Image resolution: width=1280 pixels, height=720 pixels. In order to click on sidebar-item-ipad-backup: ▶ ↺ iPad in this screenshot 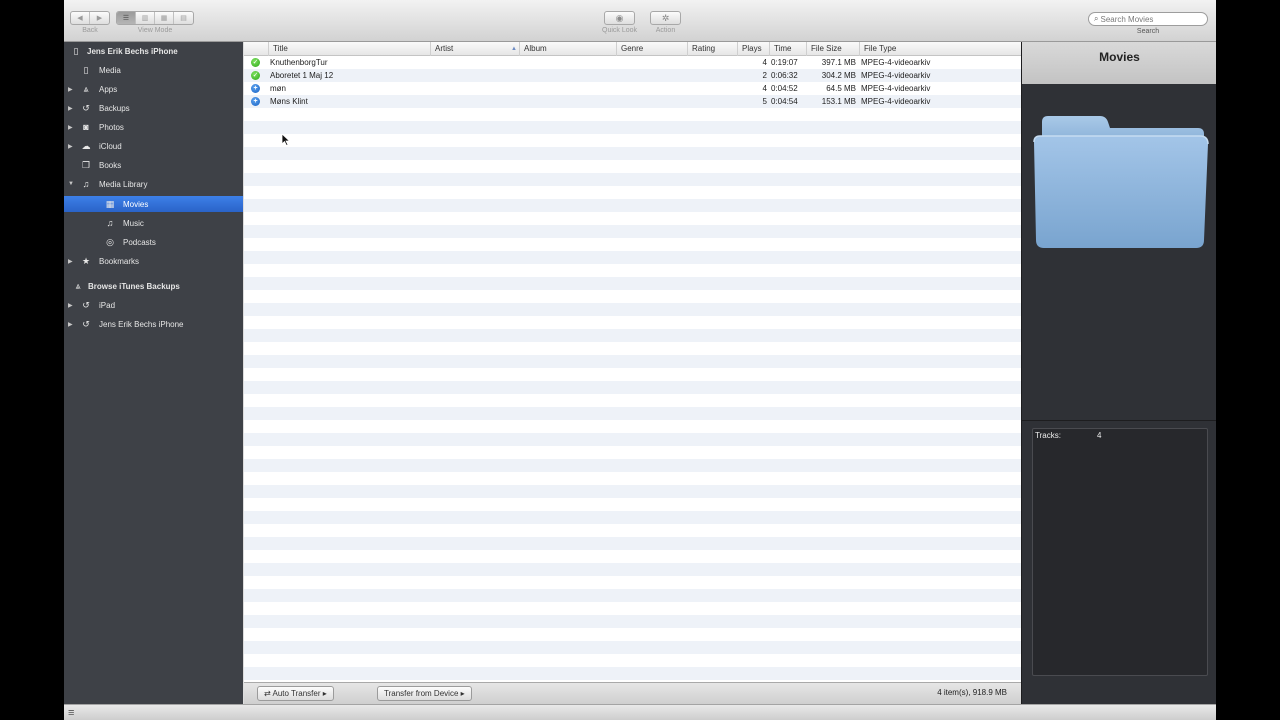, I will do `click(153, 305)`.